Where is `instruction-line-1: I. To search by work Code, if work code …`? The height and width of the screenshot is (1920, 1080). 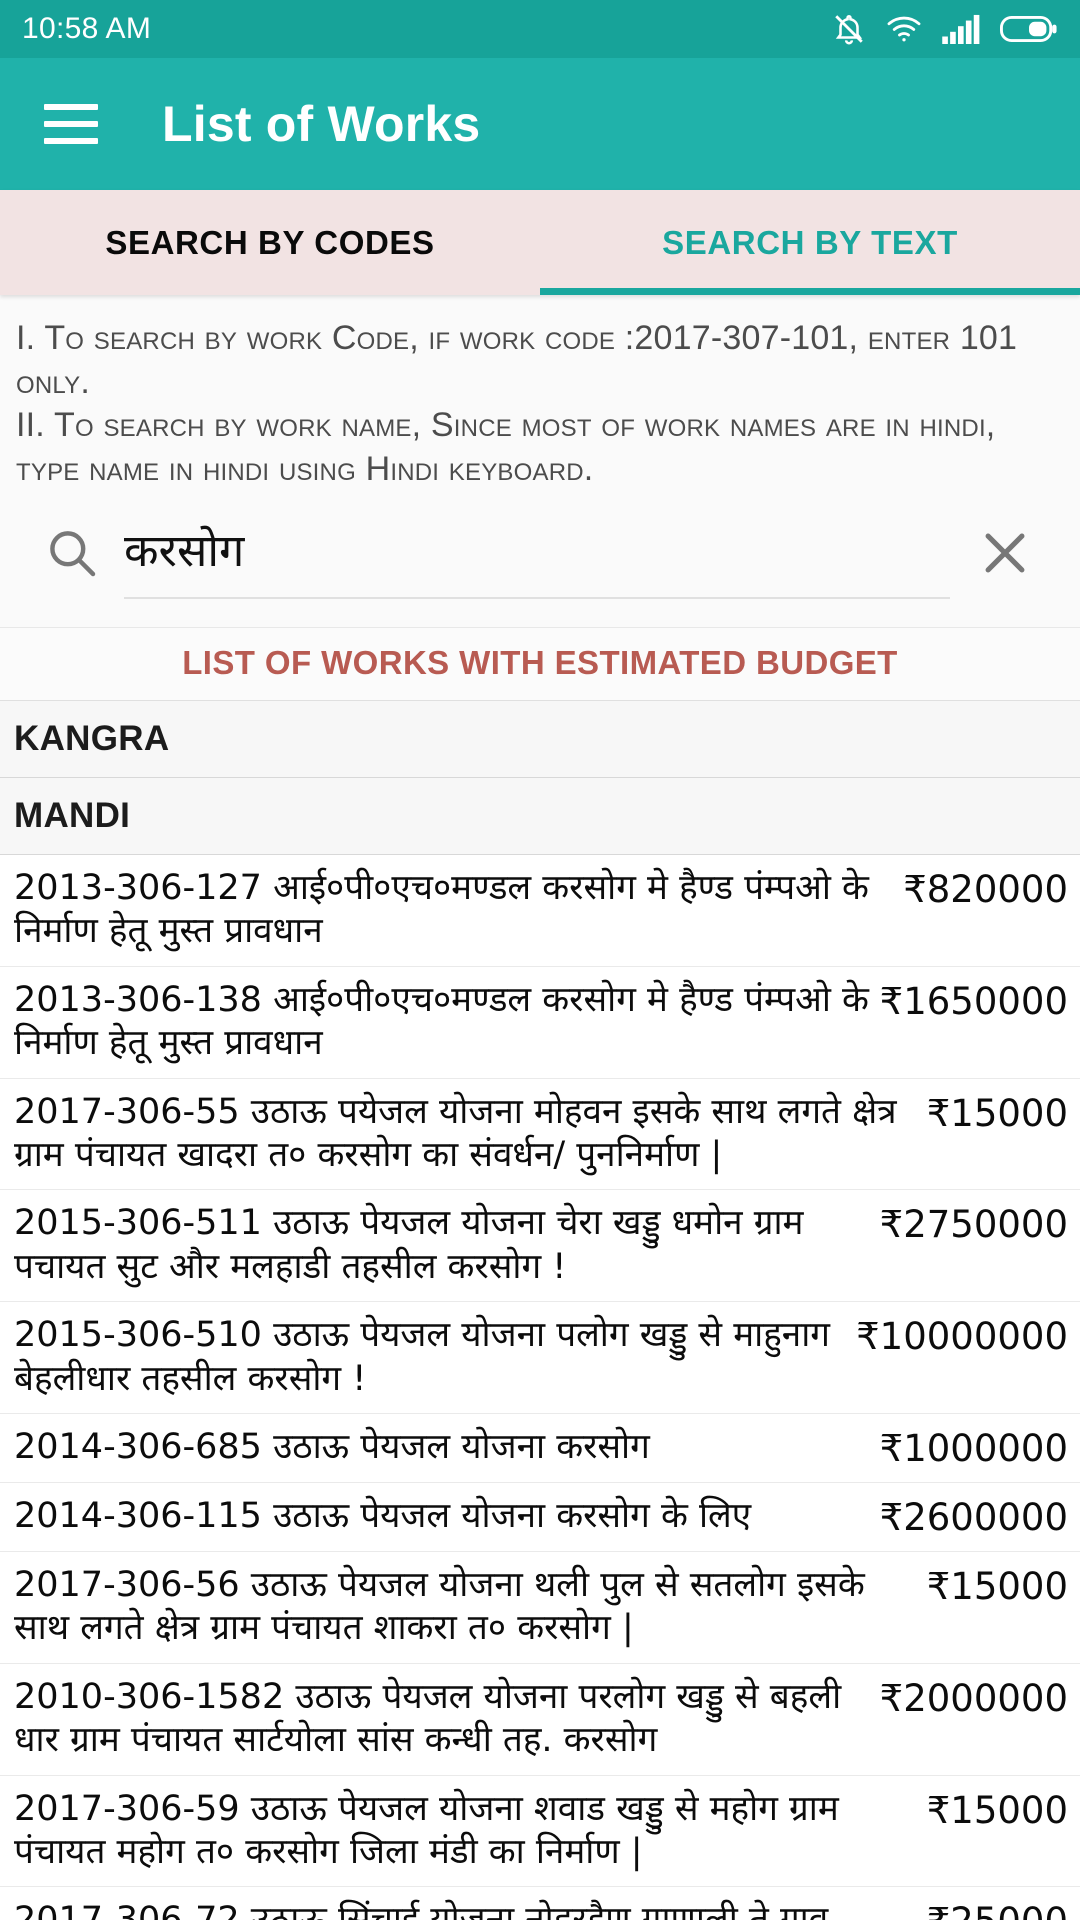
instruction-line-1: I. To search by work Code, if work code … is located at coordinates (517, 360).